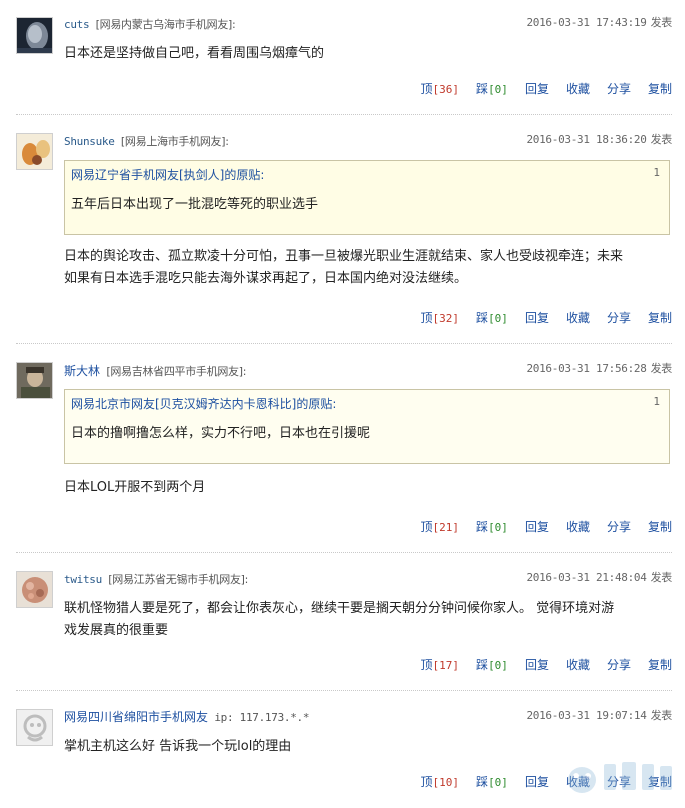 The image size is (685, 808). Describe the element at coordinates (367, 197) in the screenshot. I see `quoted-post: 网易辽宁省手机网友[执剑人]的原贴: 1 五年后日本出现了一批混吃等死的职业选手` at that location.